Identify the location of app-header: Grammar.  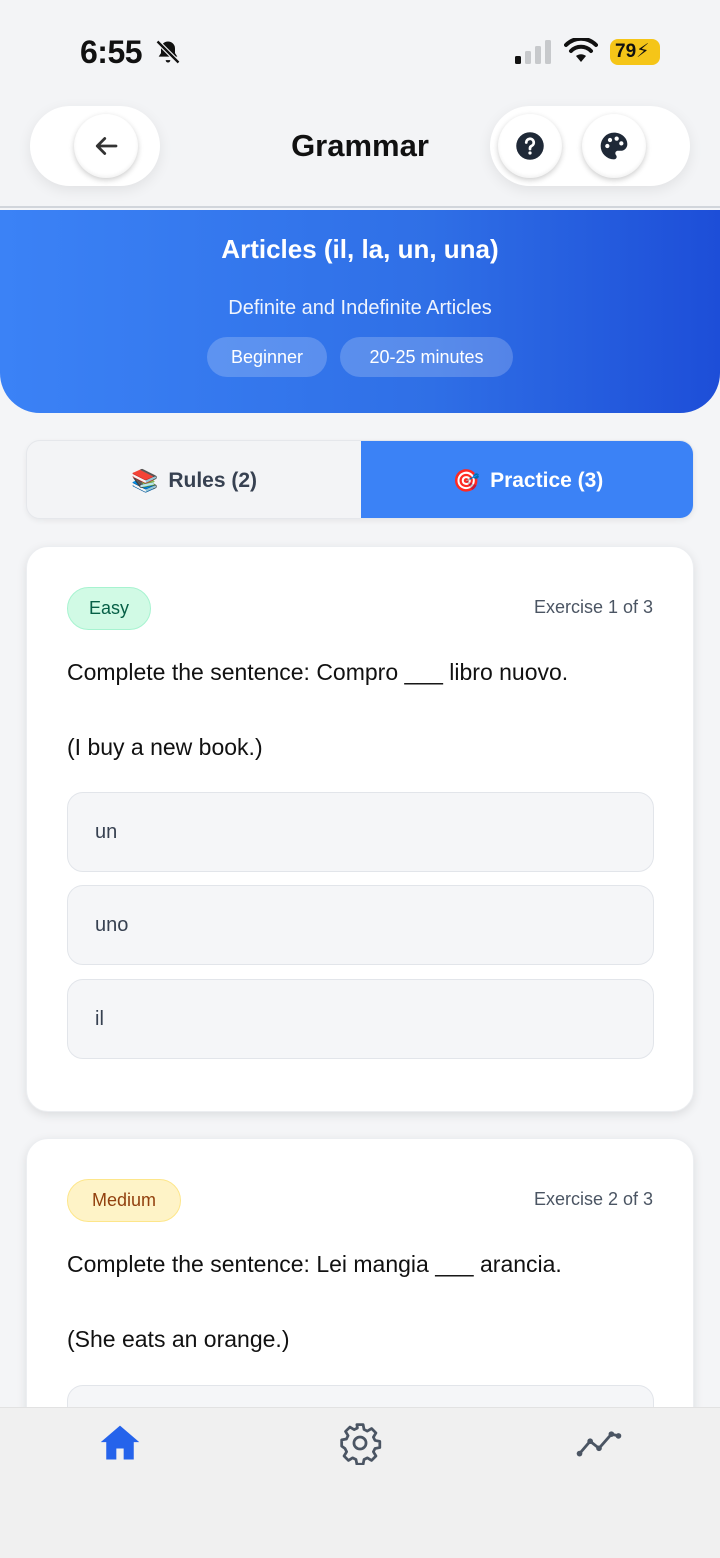
(360, 148).